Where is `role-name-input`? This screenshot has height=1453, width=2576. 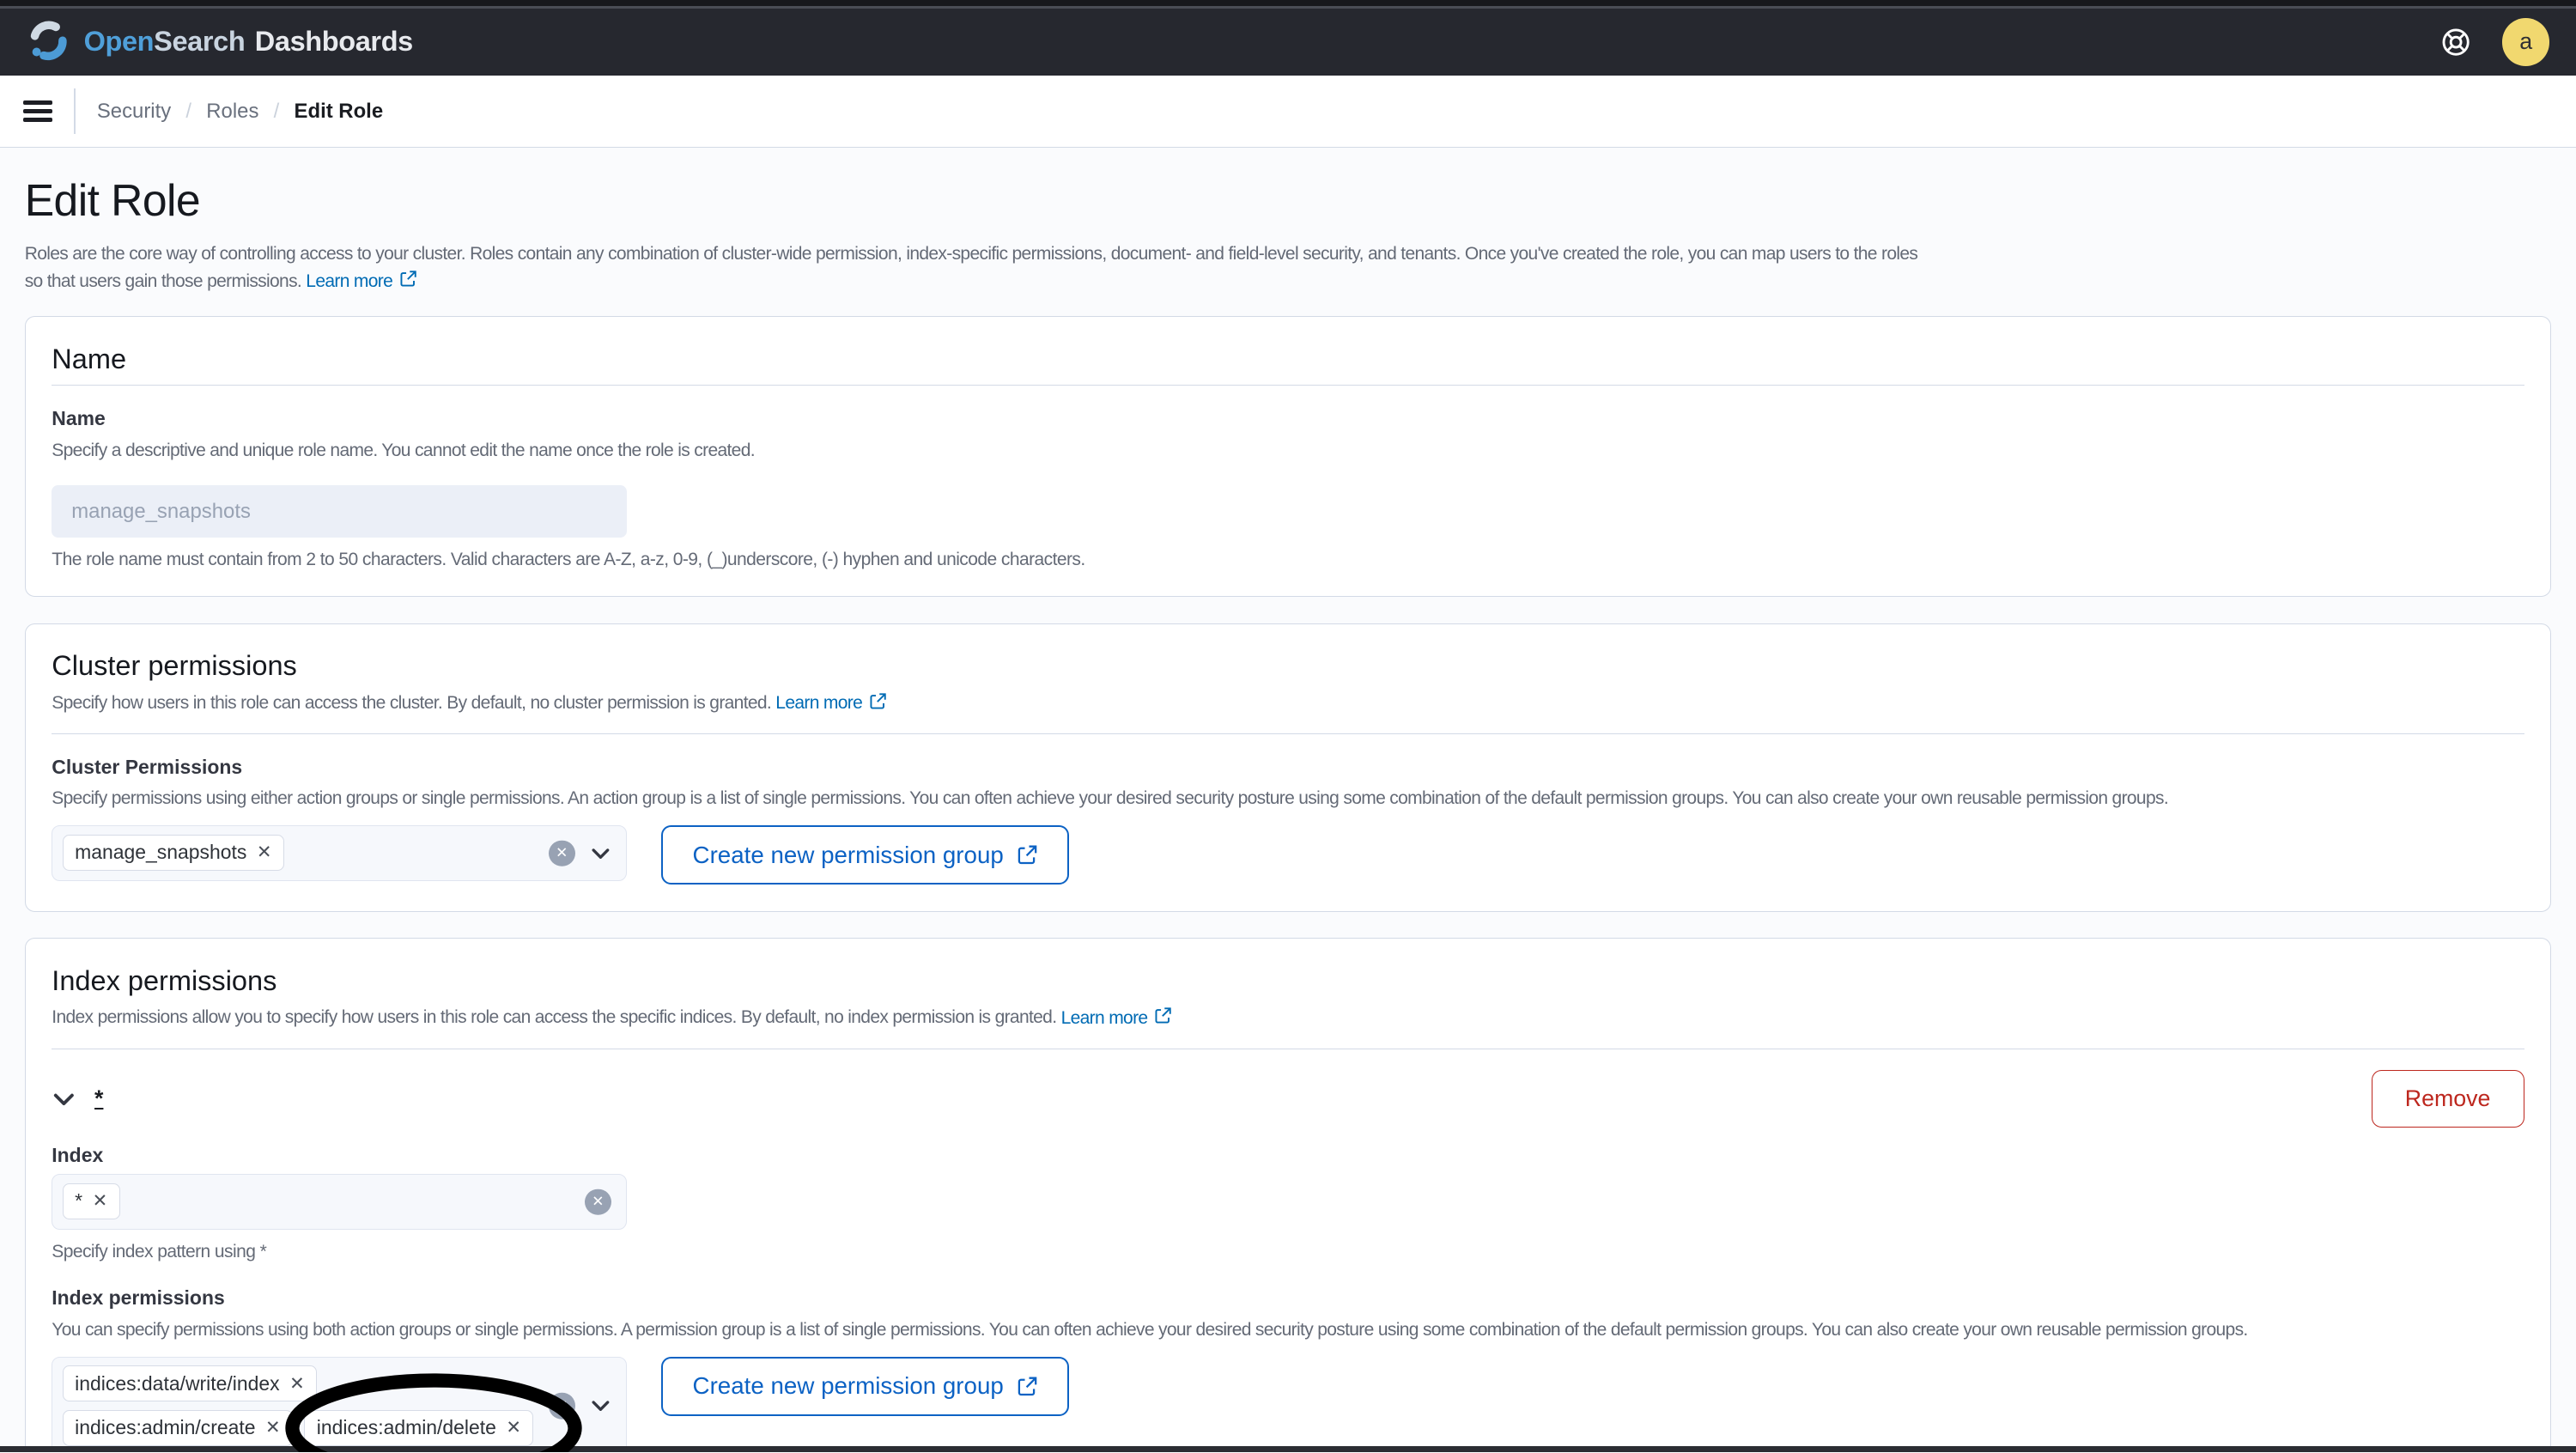
role-name-input is located at coordinates (339, 511).